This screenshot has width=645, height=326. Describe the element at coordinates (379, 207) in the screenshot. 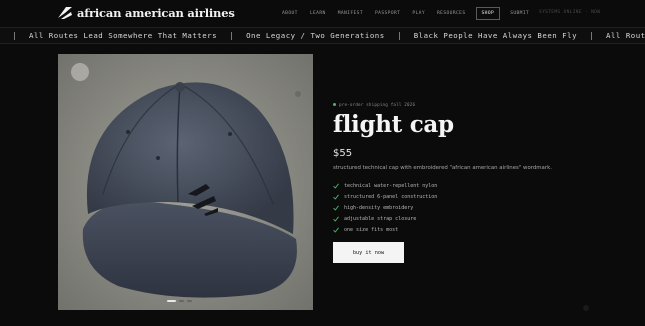

I see `feature-text: high-density embroidery` at that location.